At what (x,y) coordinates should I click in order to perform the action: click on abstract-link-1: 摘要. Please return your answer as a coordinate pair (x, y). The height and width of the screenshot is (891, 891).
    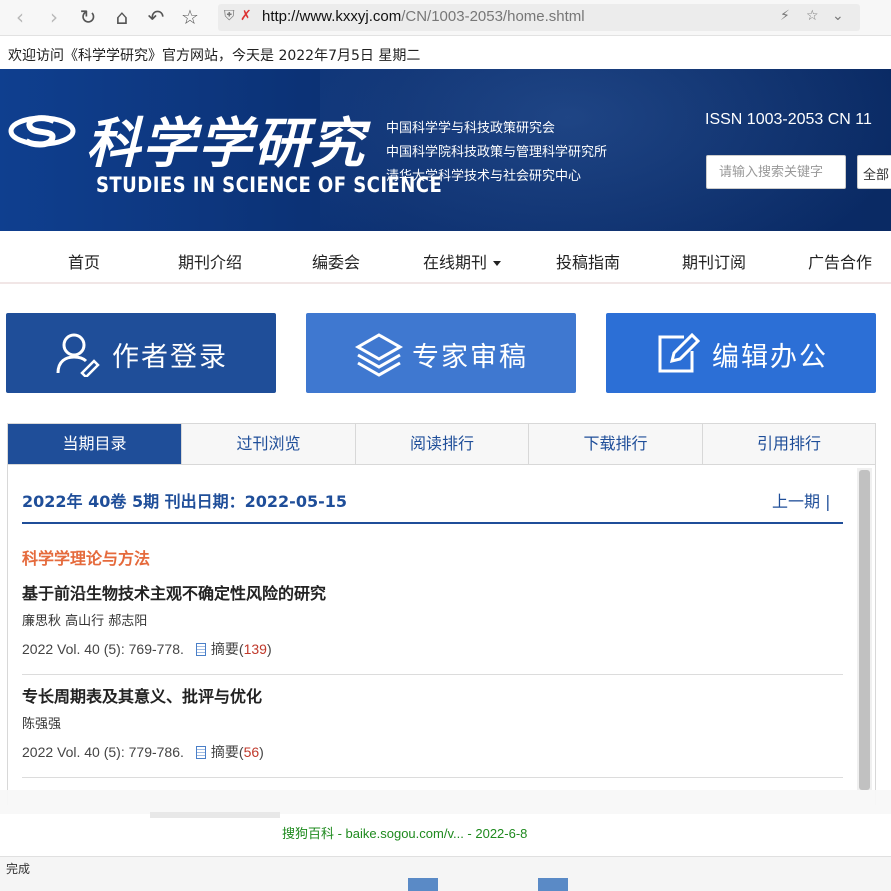
    Looking at the image, I should click on (225, 649).